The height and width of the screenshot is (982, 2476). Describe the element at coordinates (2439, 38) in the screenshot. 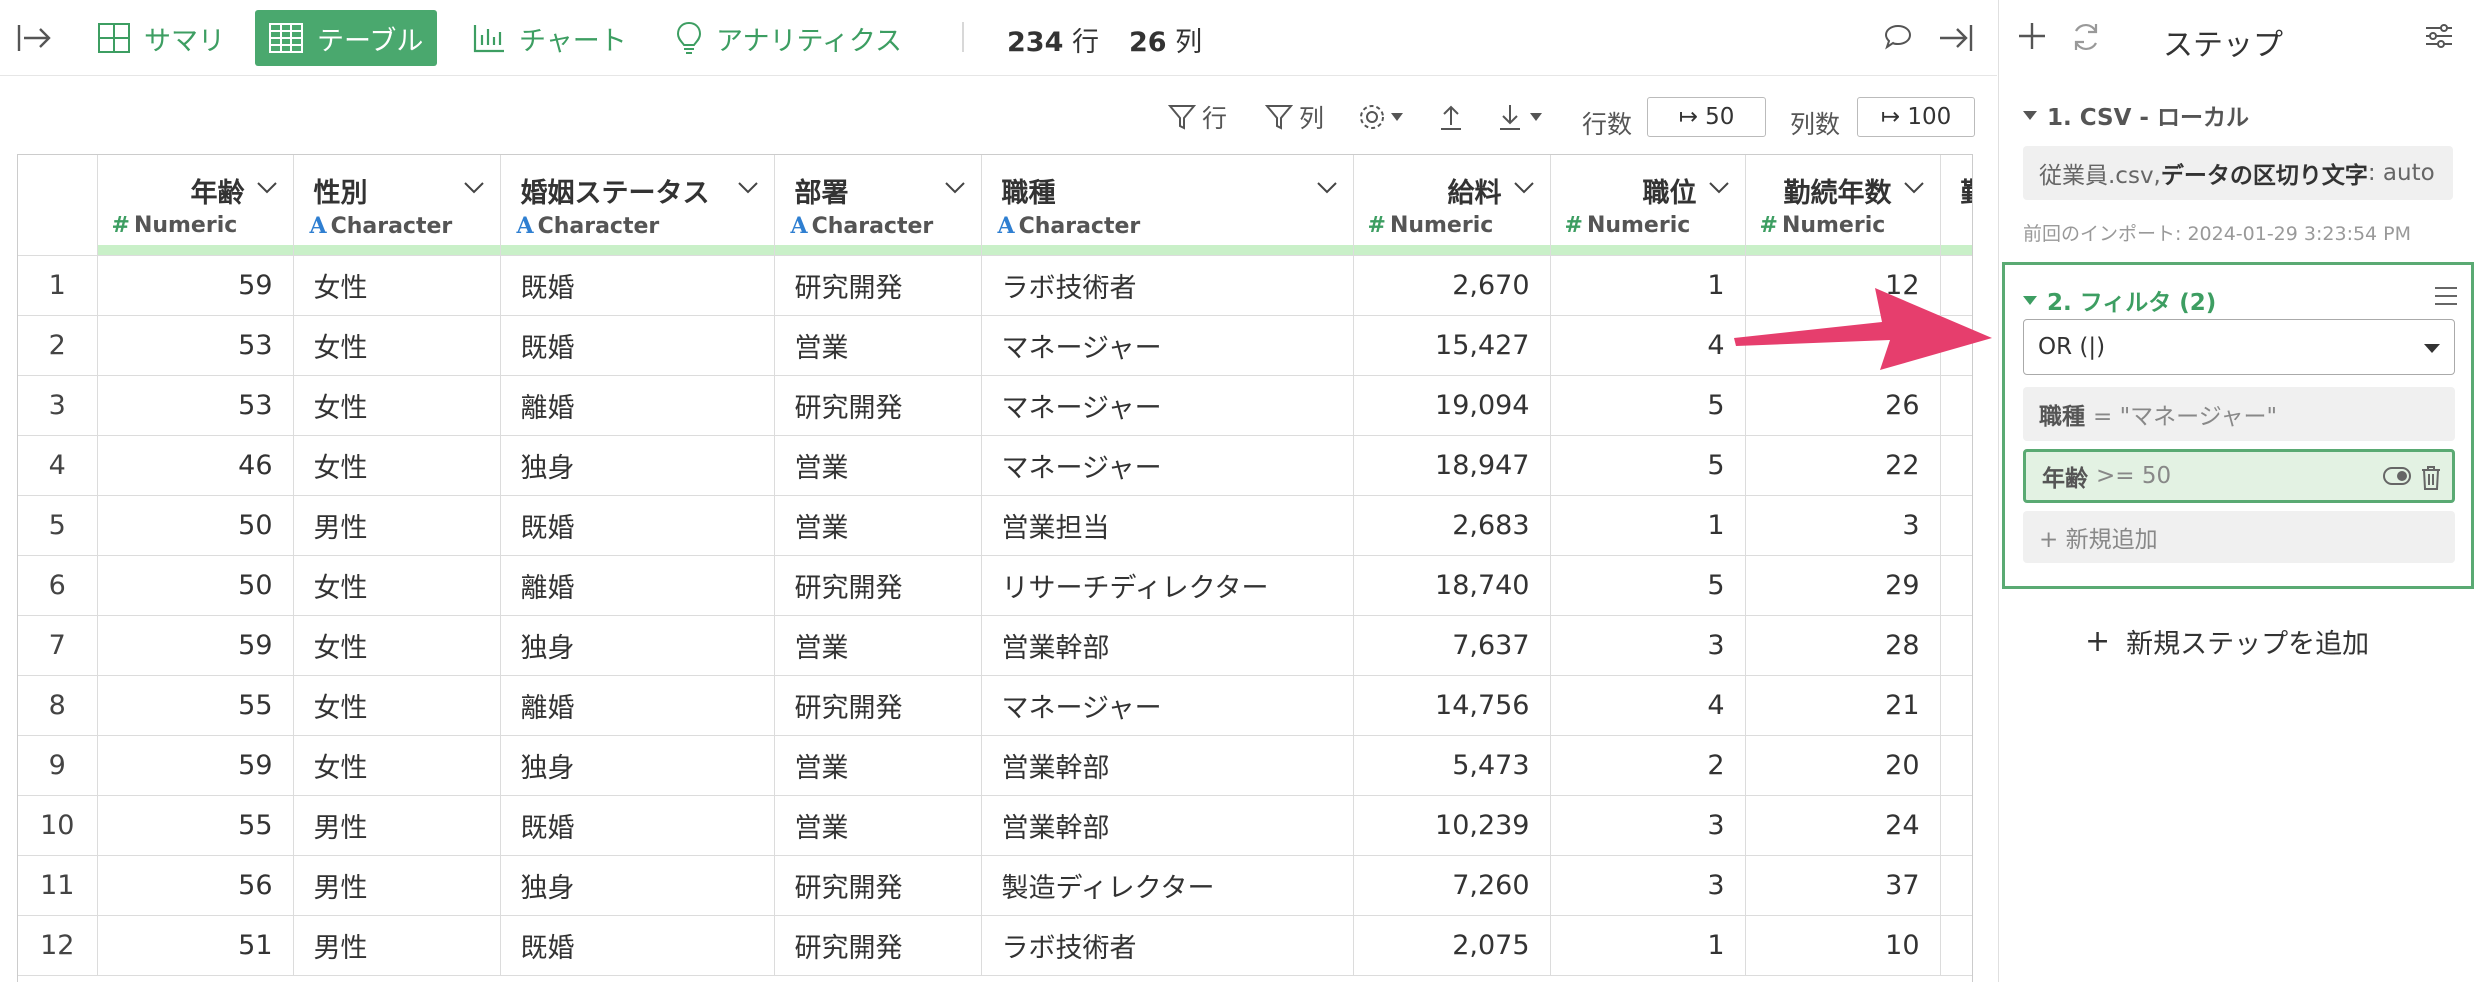

I see `sliders-icon` at that location.